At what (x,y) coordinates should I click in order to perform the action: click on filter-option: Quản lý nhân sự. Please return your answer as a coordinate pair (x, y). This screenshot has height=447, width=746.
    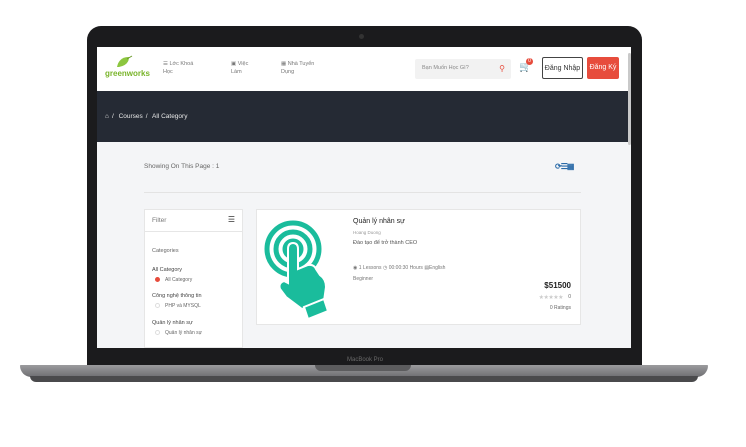
    Looking at the image, I should click on (183, 333).